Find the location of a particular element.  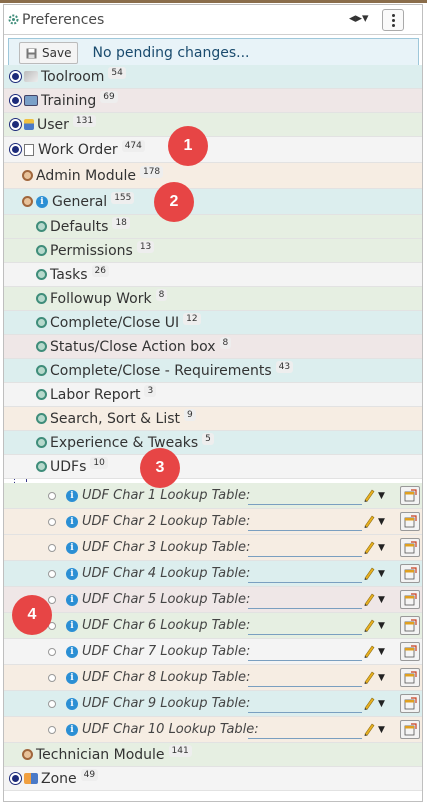

tree-item-general-child: Defaults 18 is located at coordinates (213, 227).